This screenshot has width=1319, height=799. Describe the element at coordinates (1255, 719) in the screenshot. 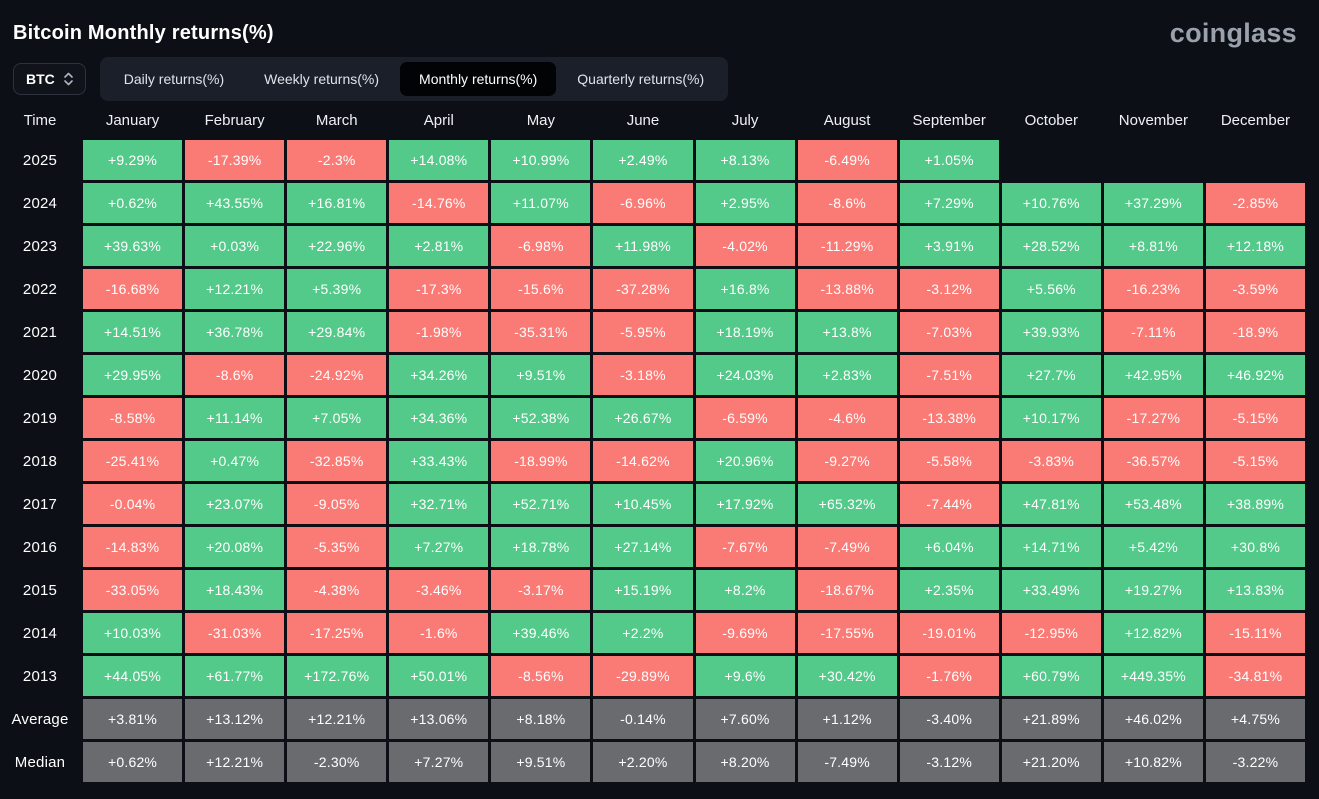

I see `return-cell: +4.75%` at that location.